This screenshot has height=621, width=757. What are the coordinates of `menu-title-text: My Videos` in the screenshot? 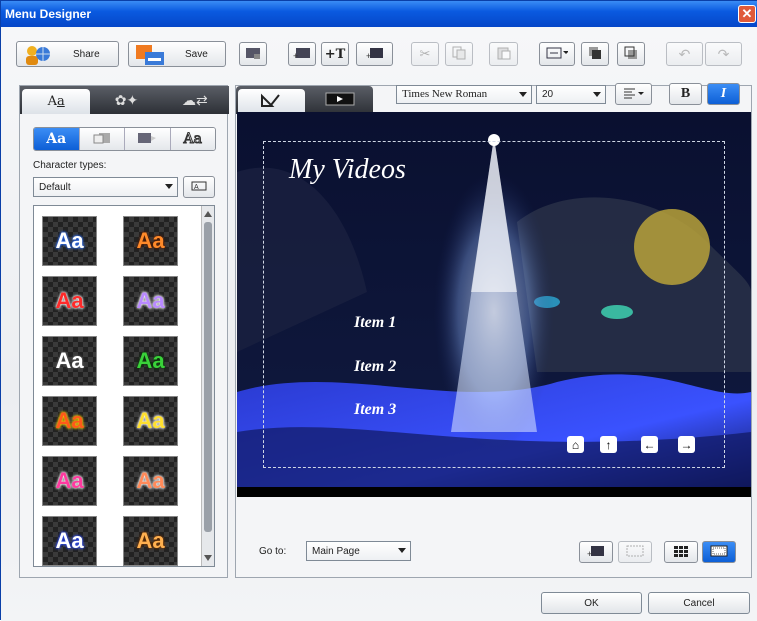 It's located at (347, 170).